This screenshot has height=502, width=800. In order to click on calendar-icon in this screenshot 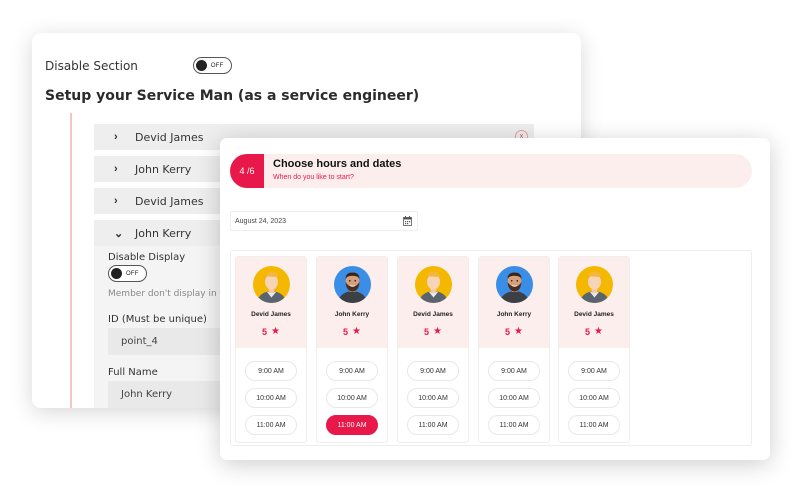, I will do `click(407, 221)`.